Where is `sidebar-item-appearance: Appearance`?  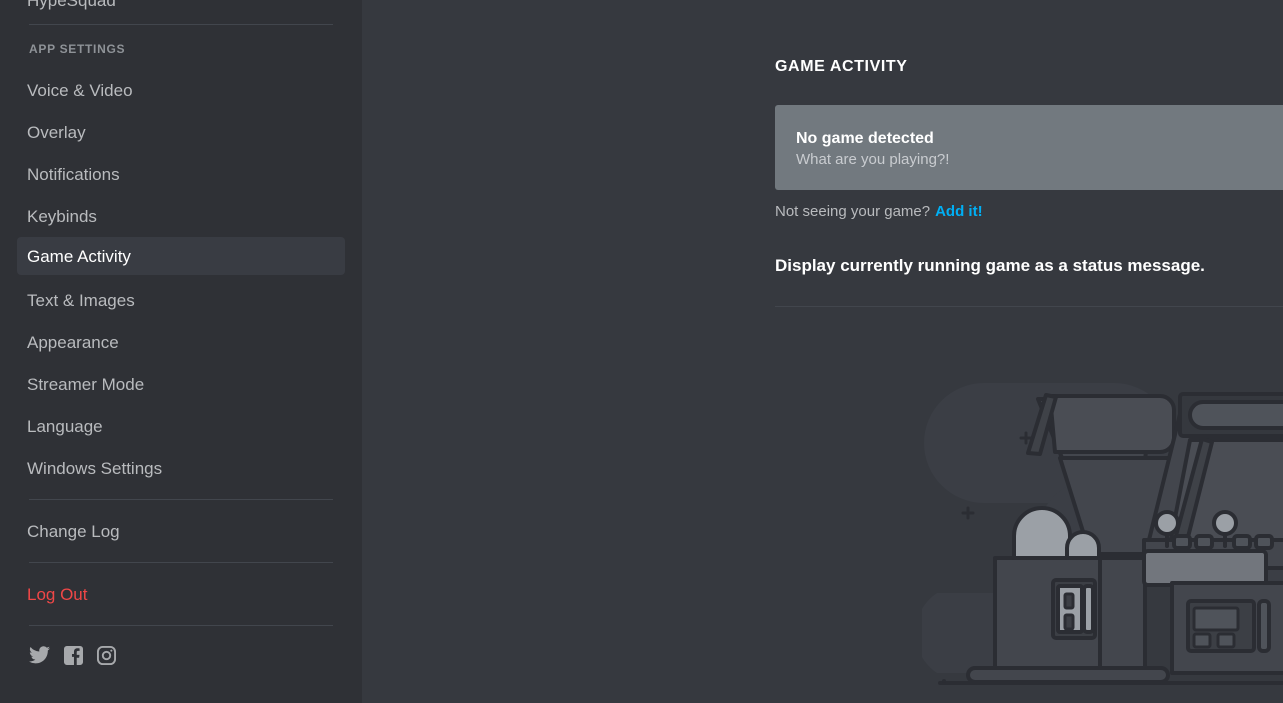
sidebar-item-appearance: Appearance is located at coordinates (181, 342).